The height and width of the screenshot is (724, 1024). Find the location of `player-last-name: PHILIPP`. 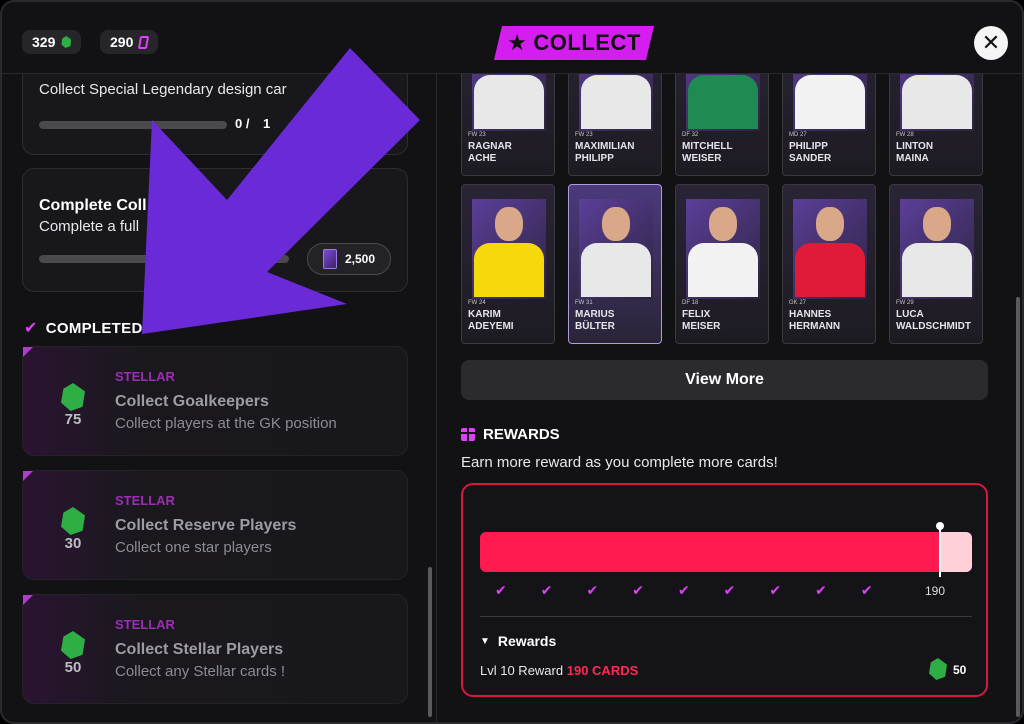

player-last-name: PHILIPP is located at coordinates (594, 158).